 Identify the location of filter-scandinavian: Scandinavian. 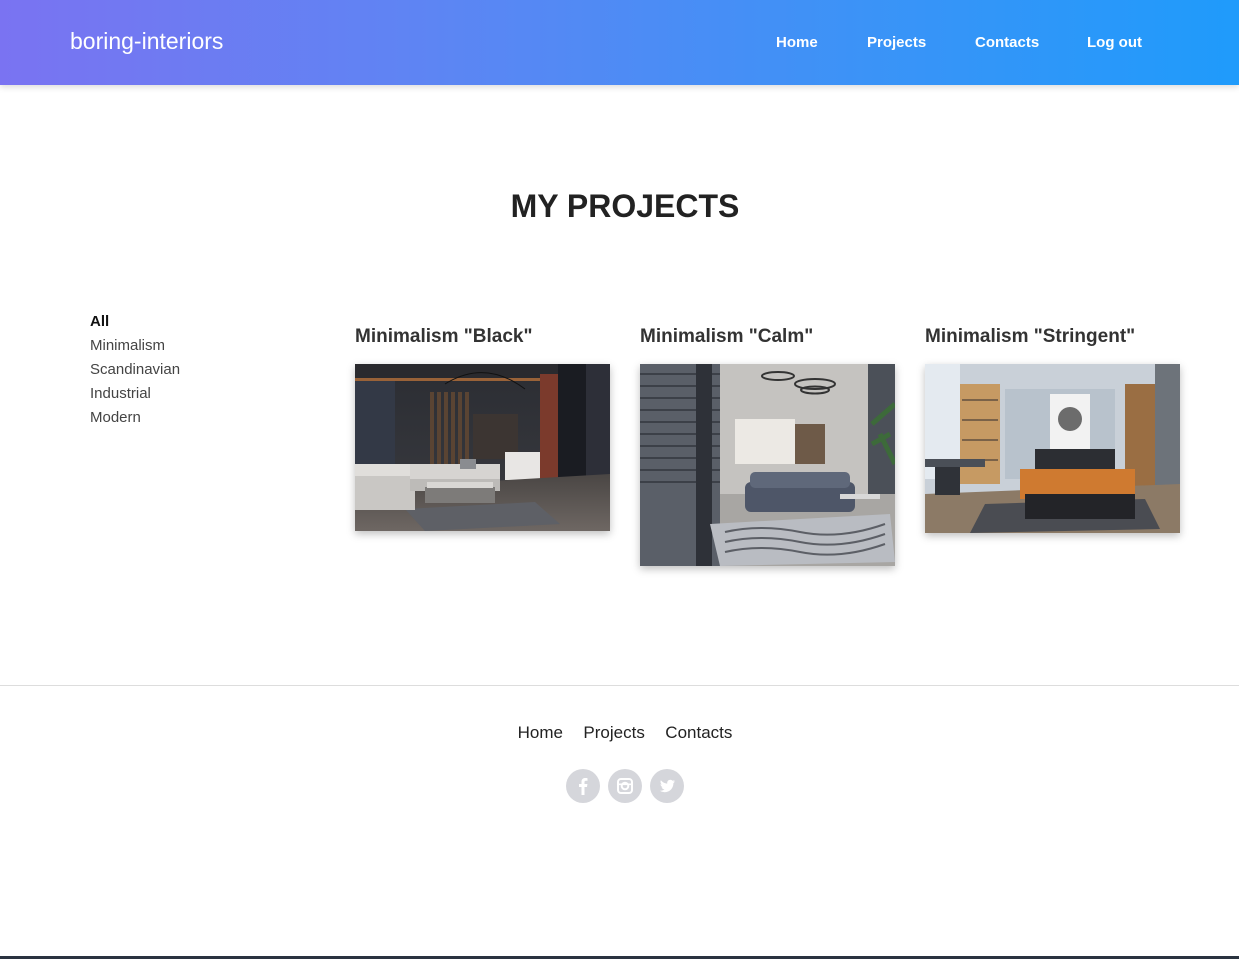
(135, 370).